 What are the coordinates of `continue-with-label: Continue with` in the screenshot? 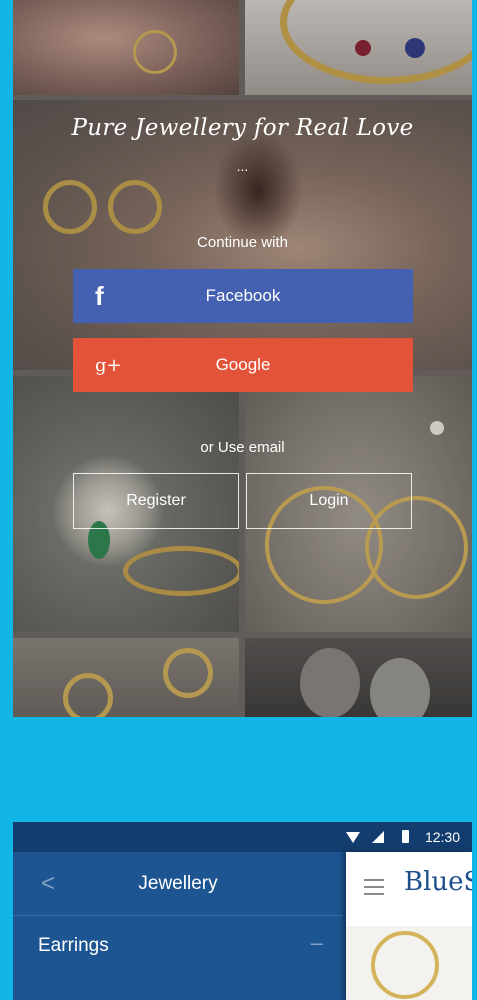 It's located at (242, 242).